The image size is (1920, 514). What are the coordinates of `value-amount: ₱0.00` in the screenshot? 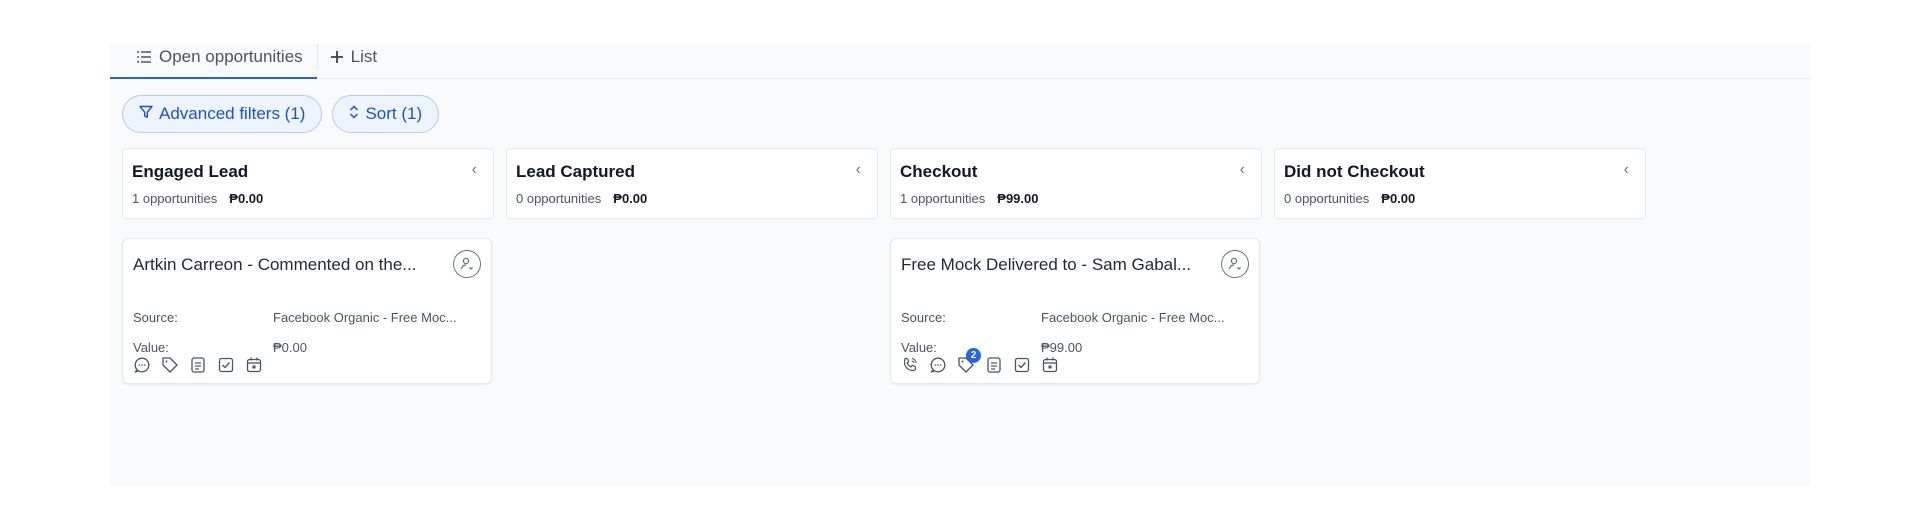 It's located at (290, 347).